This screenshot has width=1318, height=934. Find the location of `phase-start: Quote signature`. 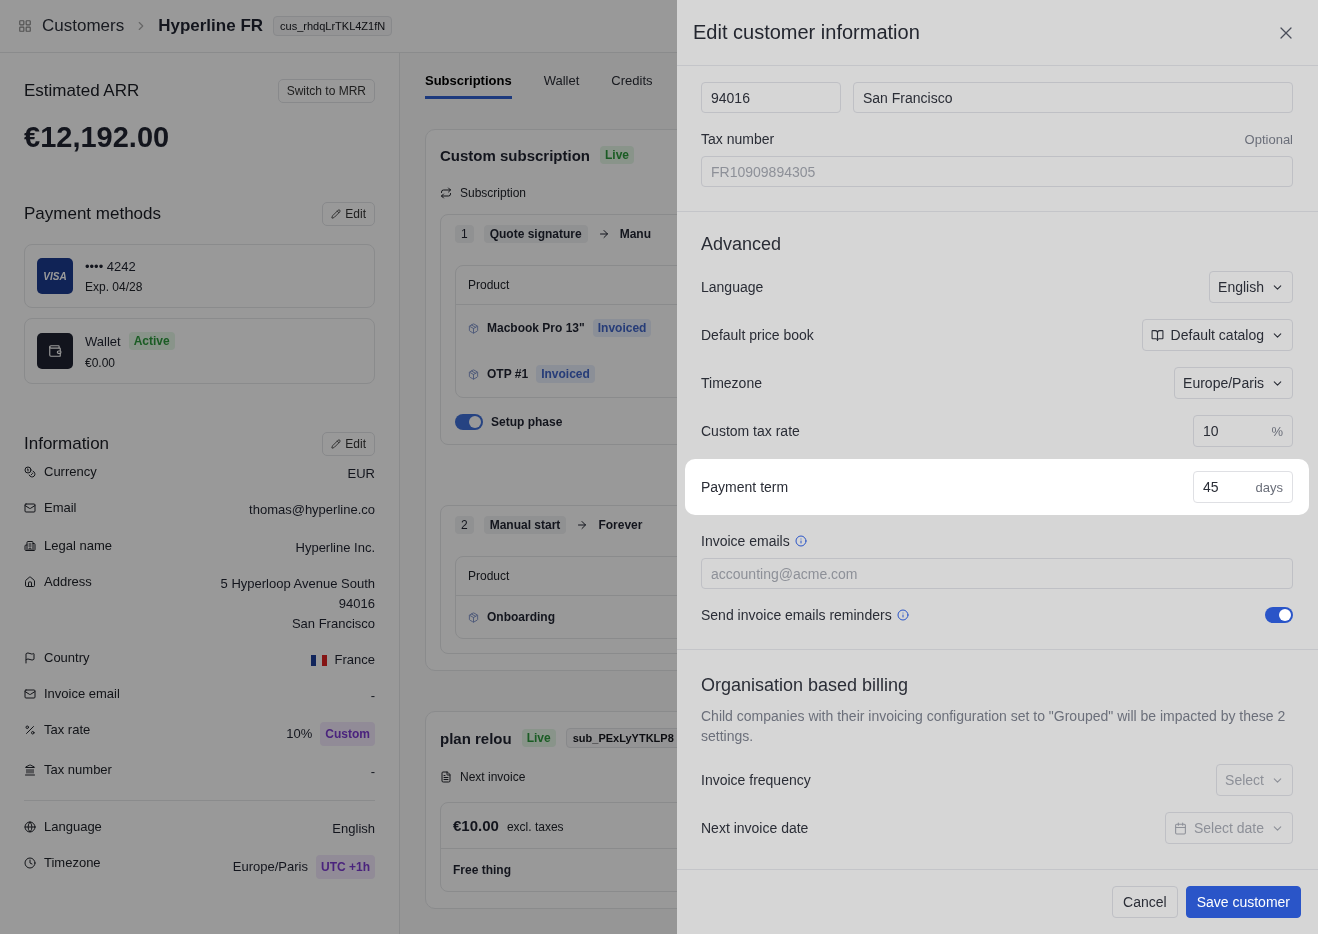

phase-start: Quote signature is located at coordinates (535, 234).